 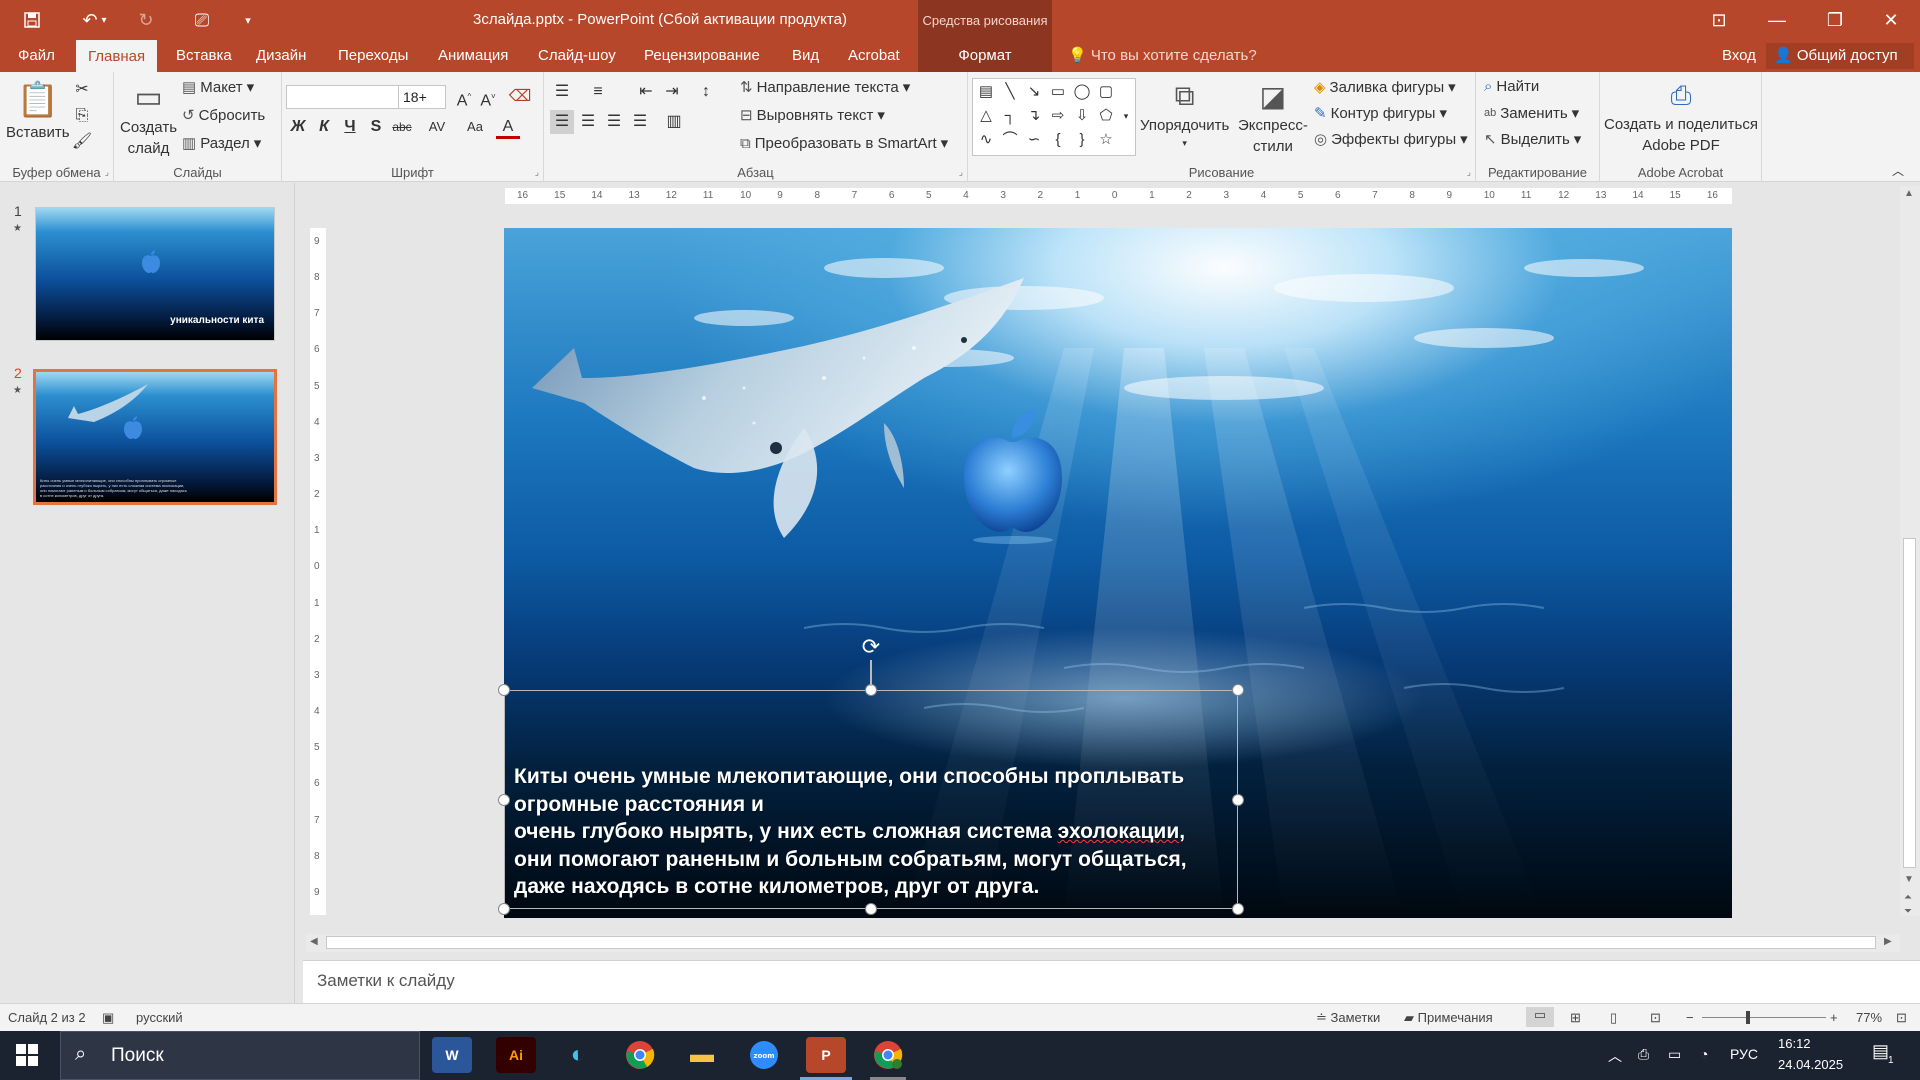 What do you see at coordinates (764, 1055) in the screenshot?
I see `zoom-app-icon: zoom` at bounding box center [764, 1055].